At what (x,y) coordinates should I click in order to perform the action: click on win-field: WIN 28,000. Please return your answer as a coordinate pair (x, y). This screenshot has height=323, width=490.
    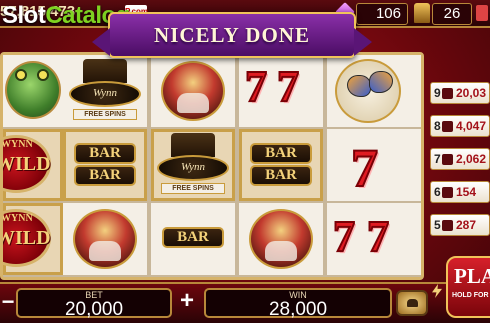
    Looking at the image, I should click on (298, 304).